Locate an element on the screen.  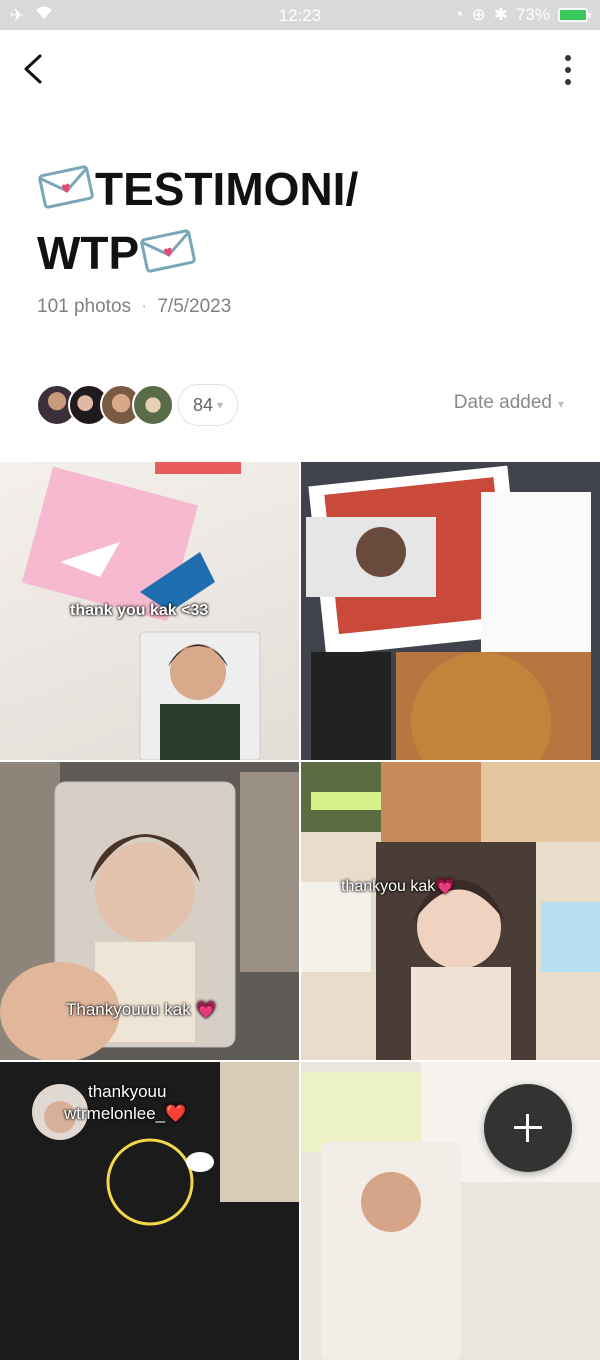
battery-icon is located at coordinates (574, 15).